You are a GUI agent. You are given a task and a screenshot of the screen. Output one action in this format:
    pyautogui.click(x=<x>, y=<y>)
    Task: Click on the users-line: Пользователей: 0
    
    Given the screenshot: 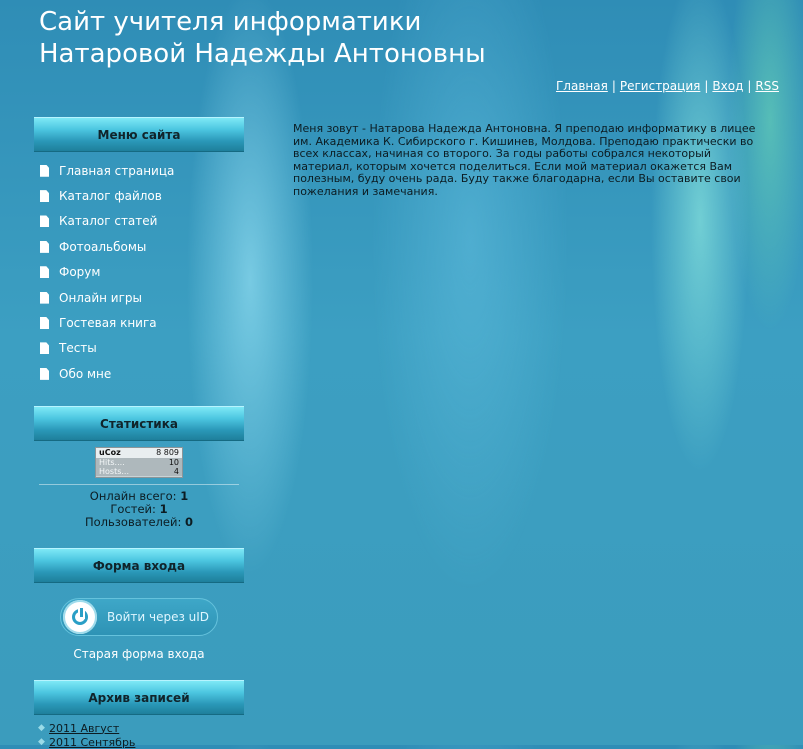 What is the action you would take?
    pyautogui.click(x=139, y=522)
    